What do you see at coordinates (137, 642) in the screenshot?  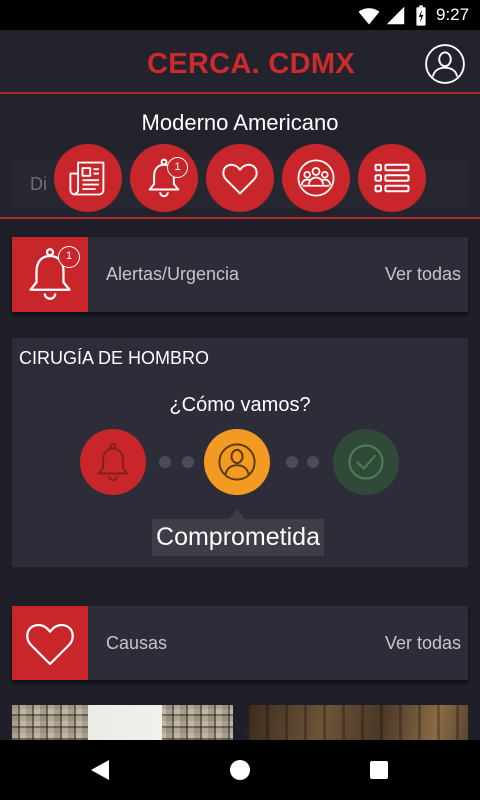 I see `causes-label: Causas` at bounding box center [137, 642].